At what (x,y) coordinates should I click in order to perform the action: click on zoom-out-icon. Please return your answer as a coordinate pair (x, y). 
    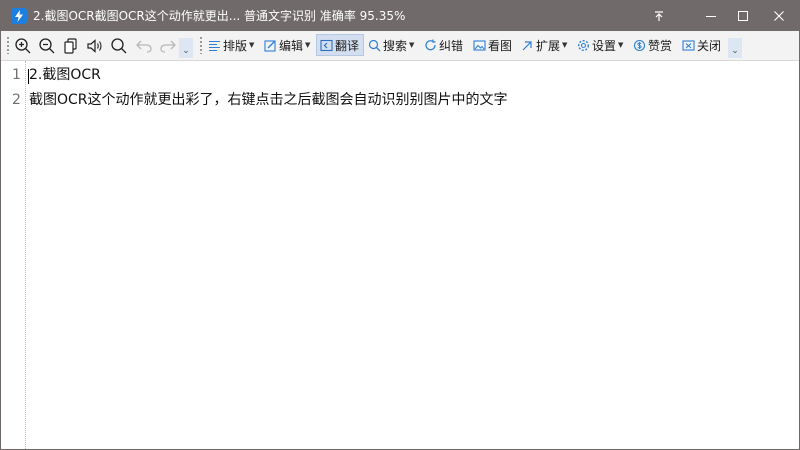
    Looking at the image, I should click on (47, 46).